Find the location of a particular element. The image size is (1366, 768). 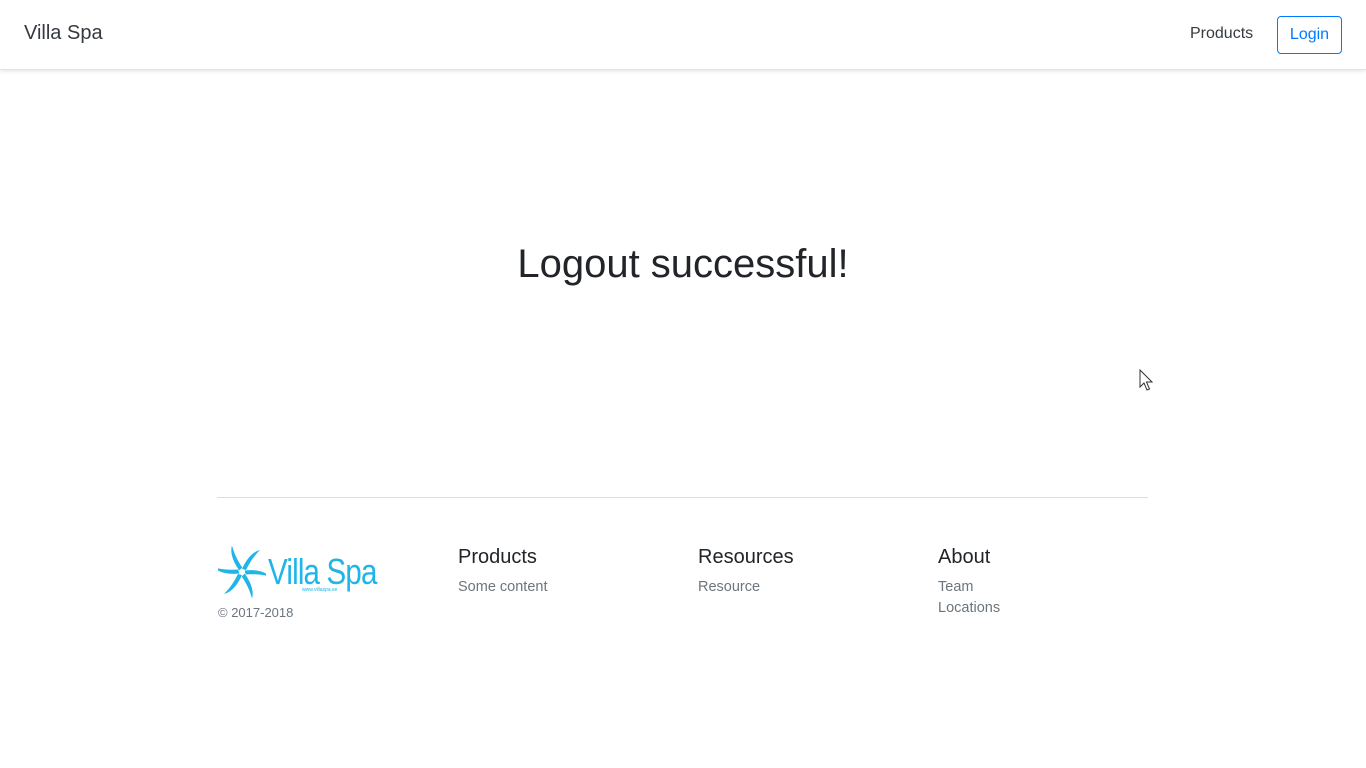

footer-link-some-content: Some content is located at coordinates (502, 587).